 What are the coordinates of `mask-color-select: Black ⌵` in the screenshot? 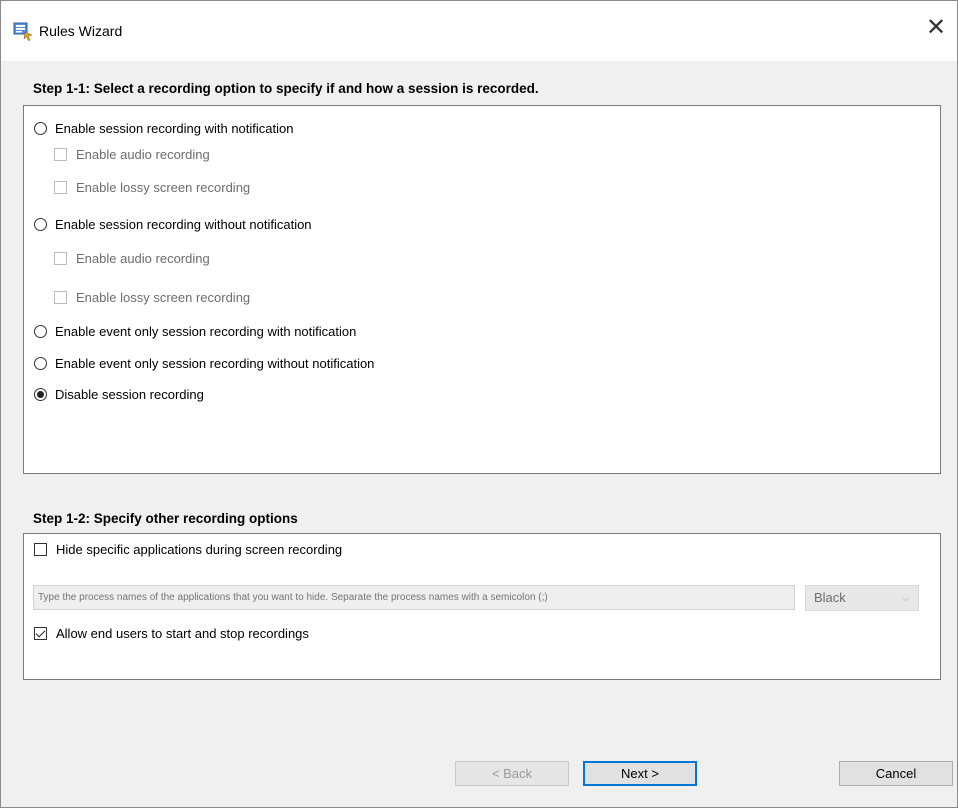 It's located at (862, 598).